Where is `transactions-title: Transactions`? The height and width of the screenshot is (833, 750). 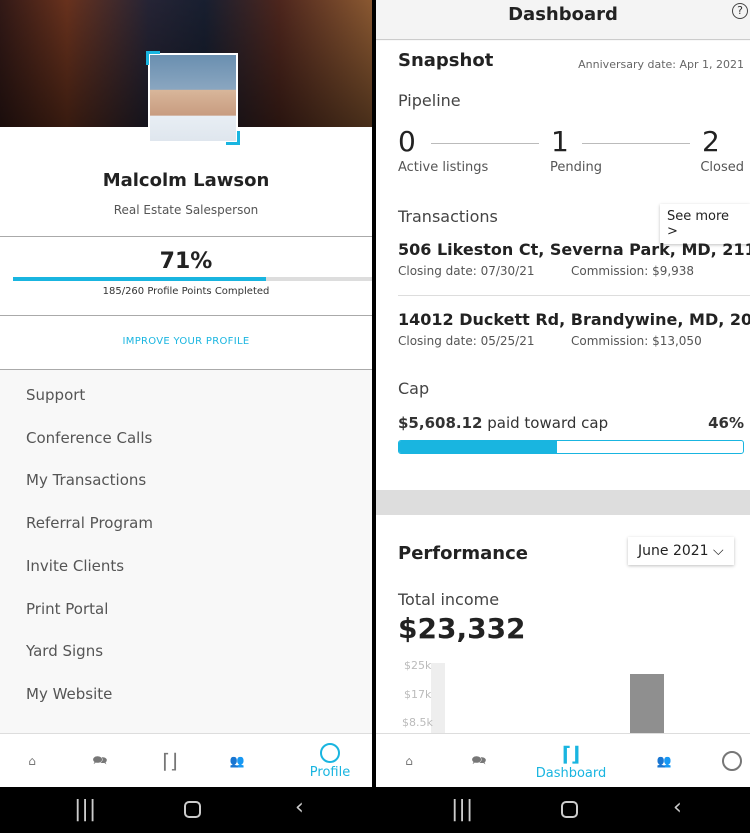
transactions-title: Transactions is located at coordinates (448, 216).